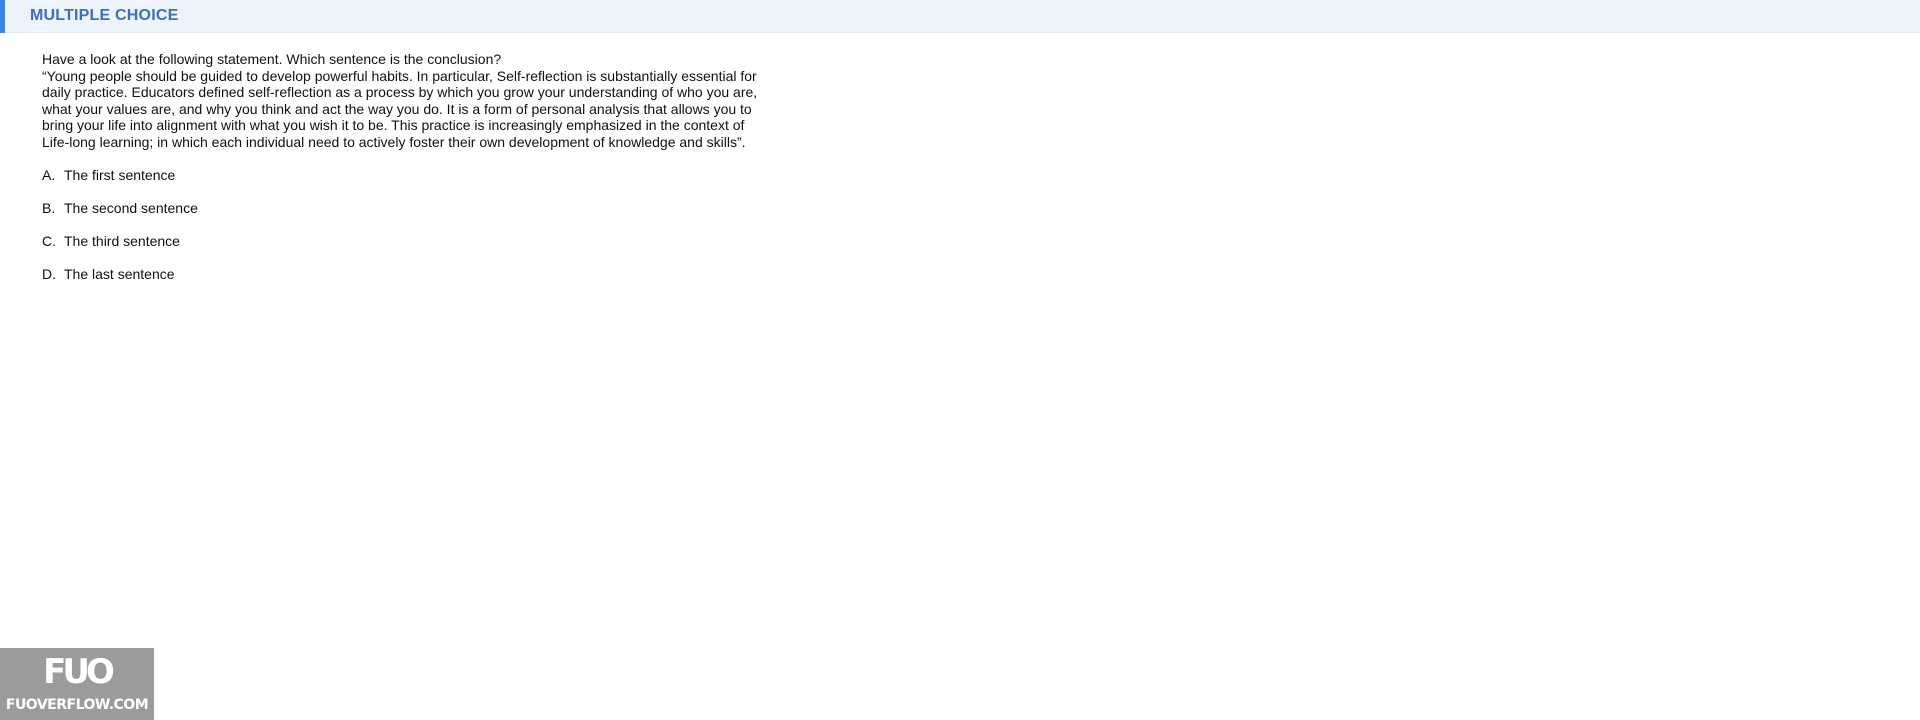 This screenshot has height=720, width=1920. What do you see at coordinates (402, 274) in the screenshot?
I see `answer-option-d: D. The last sentence` at bounding box center [402, 274].